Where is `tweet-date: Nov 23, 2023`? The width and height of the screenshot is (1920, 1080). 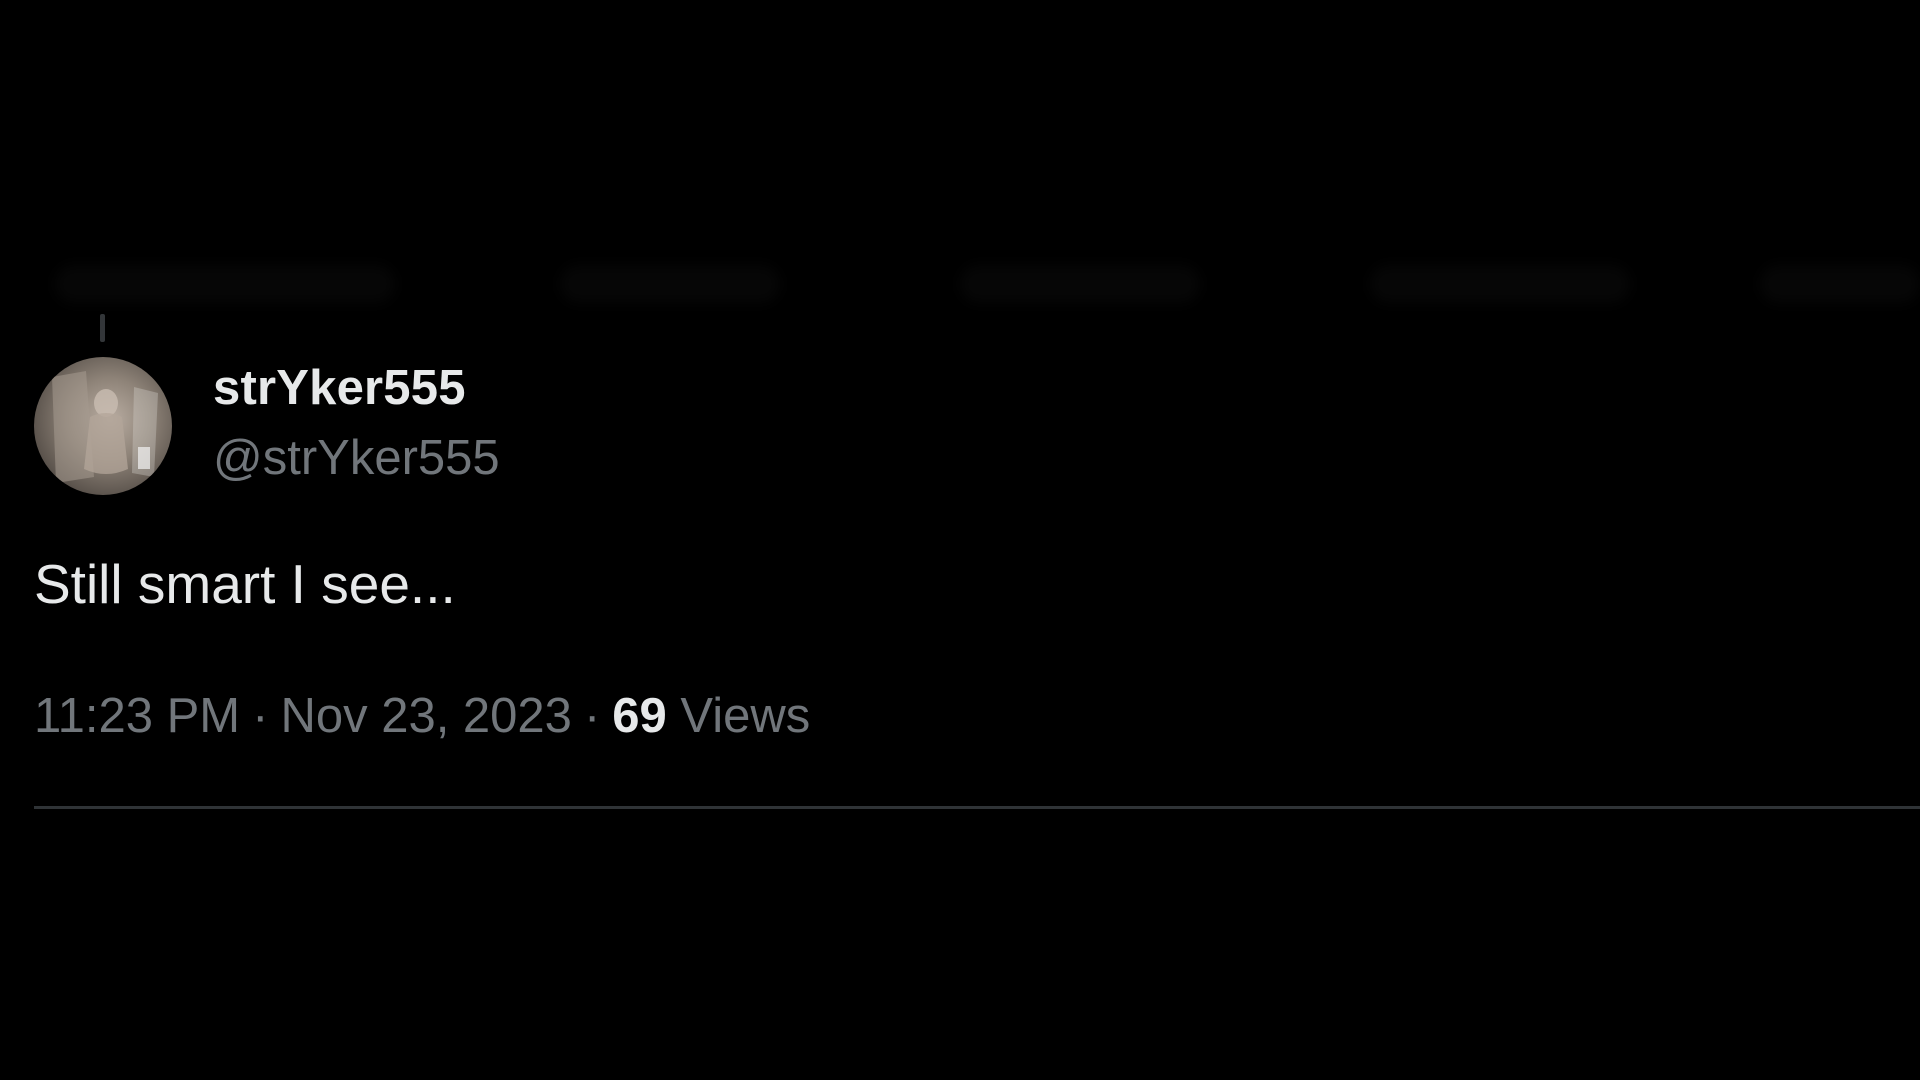
tweet-date: Nov 23, 2023 is located at coordinates (426, 716).